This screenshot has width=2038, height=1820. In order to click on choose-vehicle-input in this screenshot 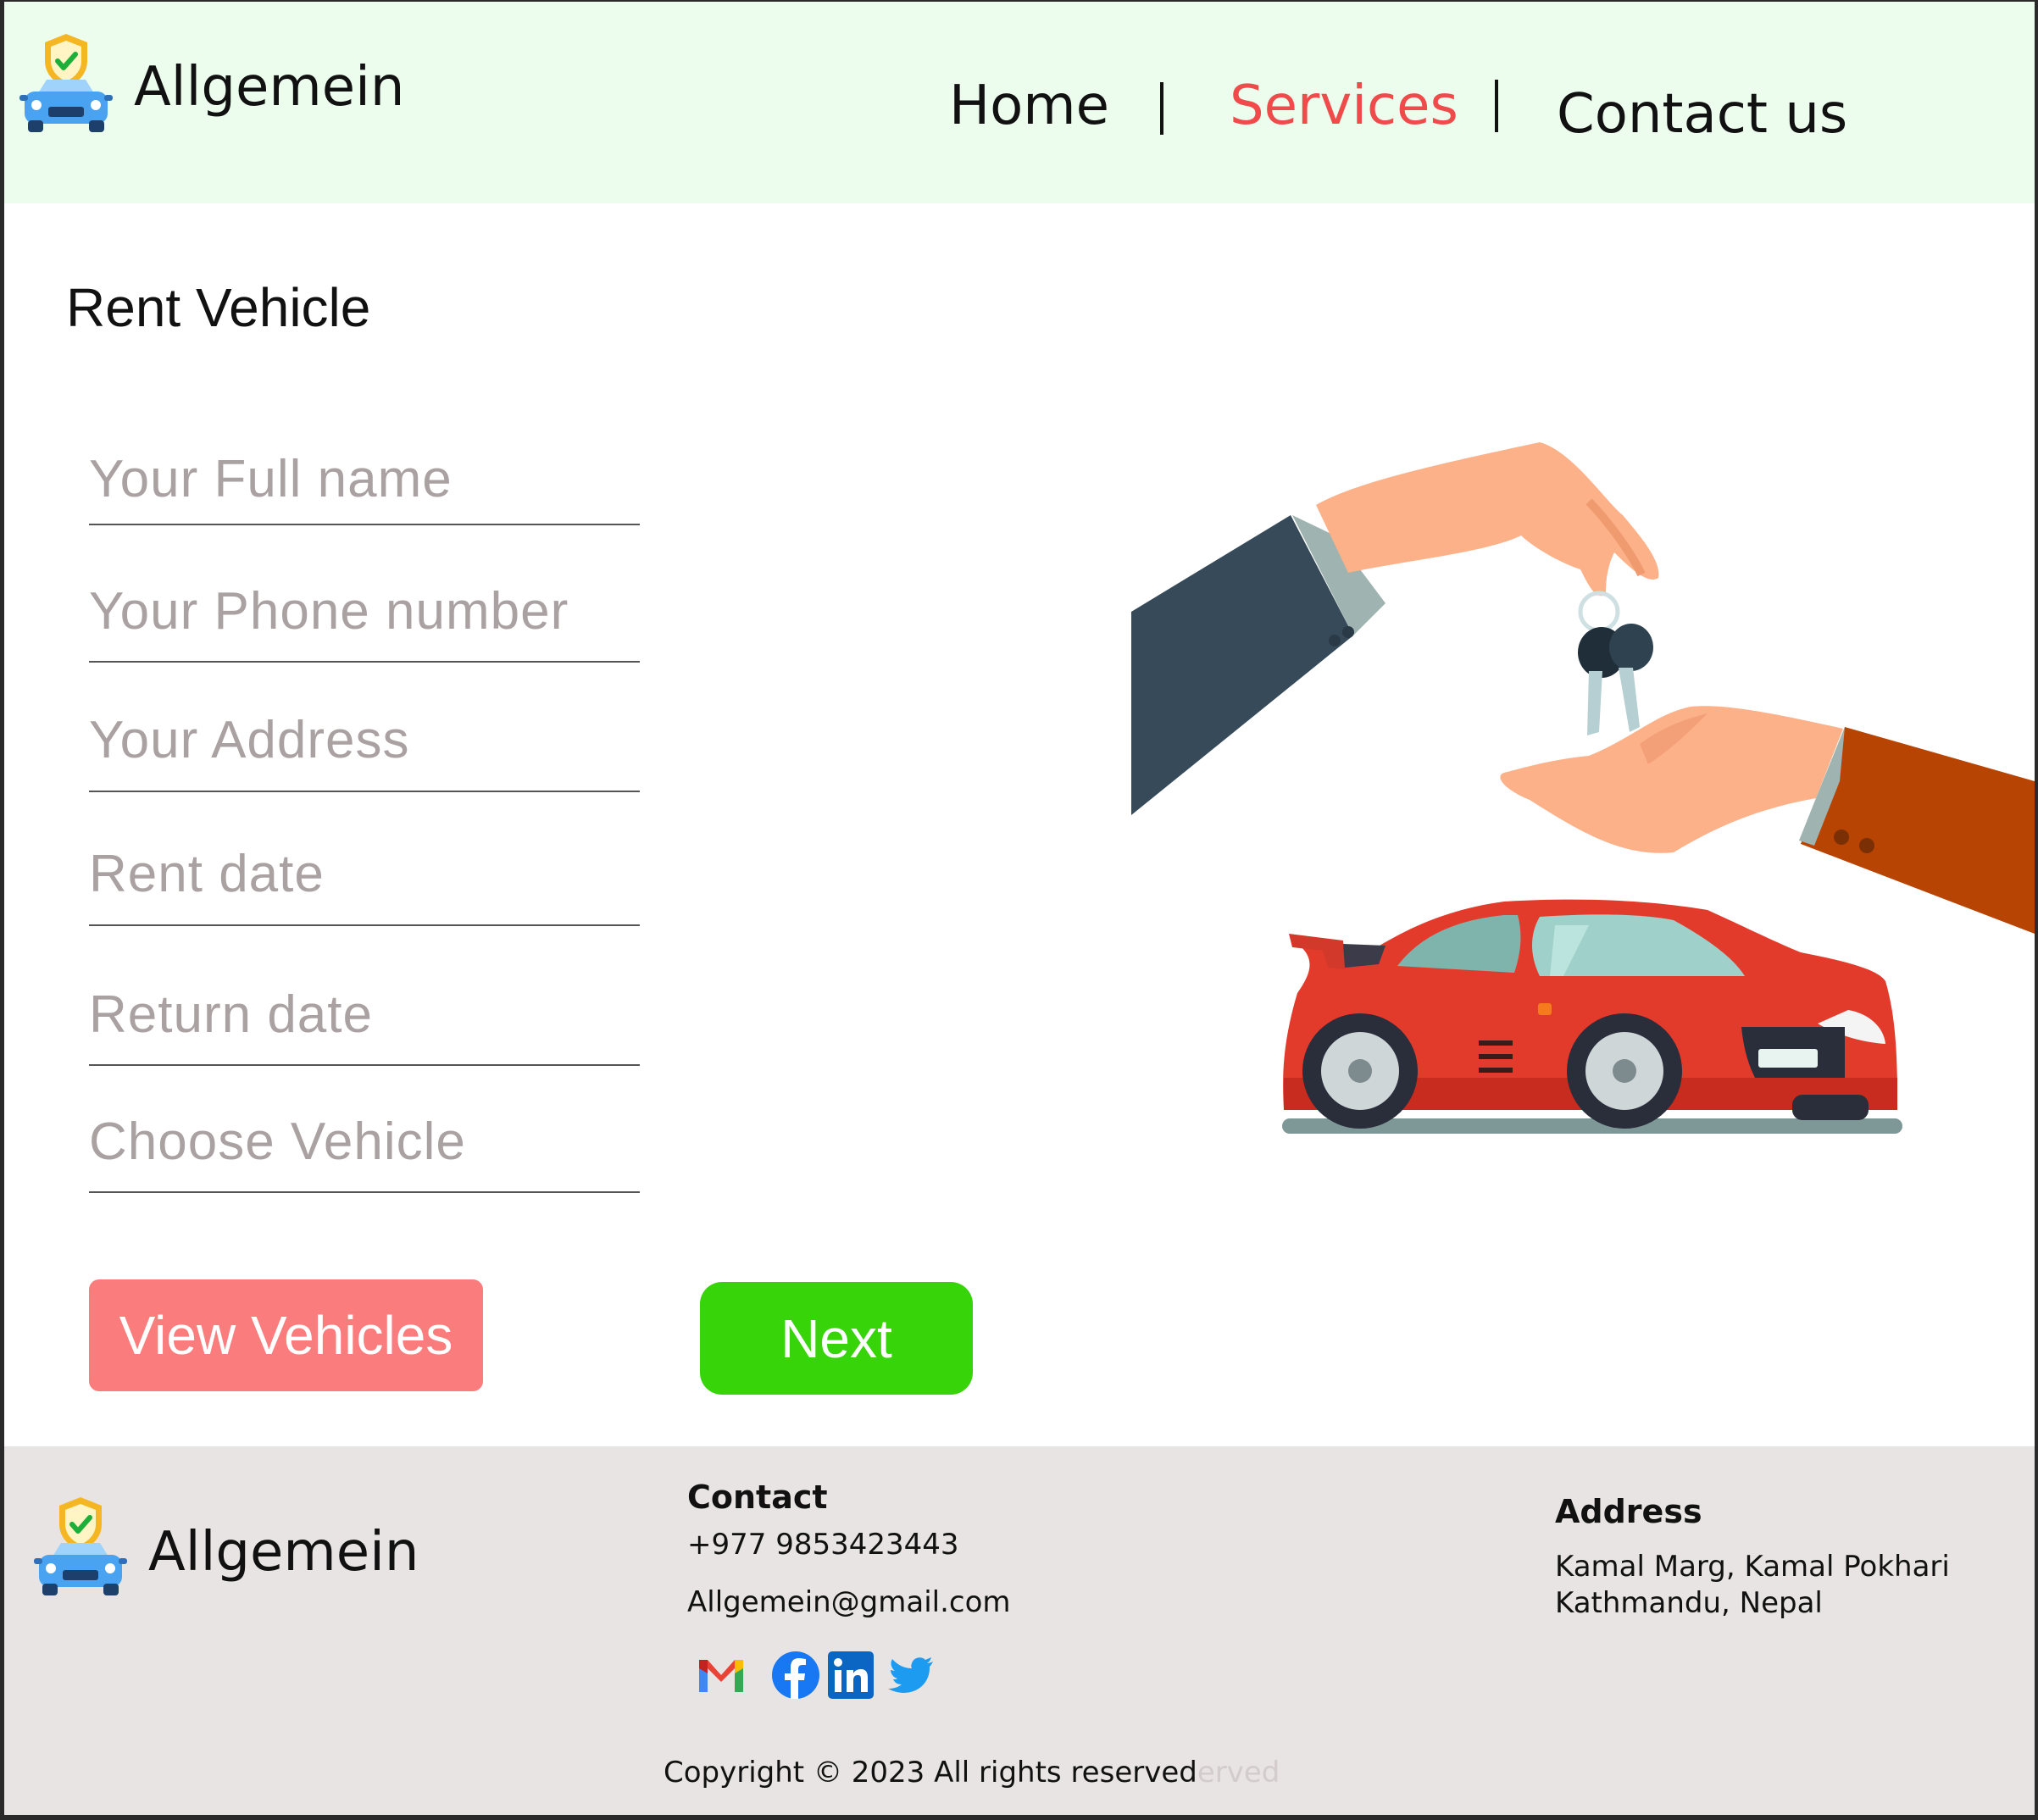, I will do `click(364, 1142)`.